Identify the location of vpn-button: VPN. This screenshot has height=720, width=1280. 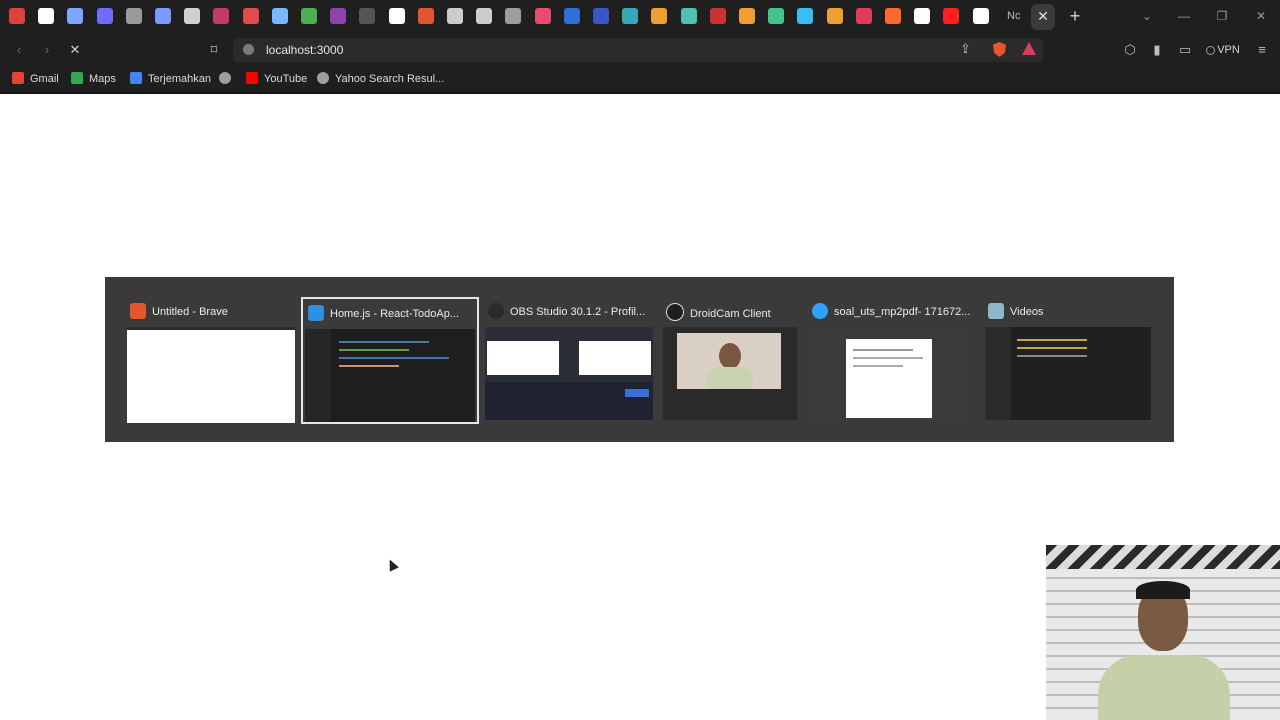
(1223, 50).